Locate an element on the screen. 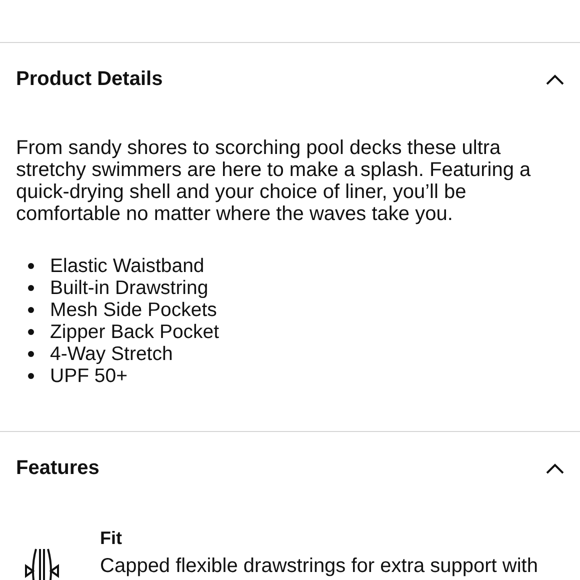  feature-title: Fit is located at coordinates (111, 538).